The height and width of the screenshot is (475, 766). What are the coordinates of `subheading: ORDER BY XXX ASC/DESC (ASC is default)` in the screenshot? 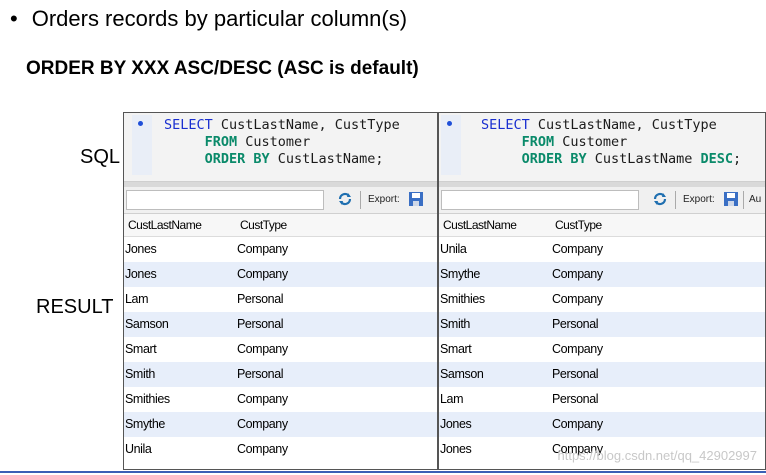 It's located at (222, 68).